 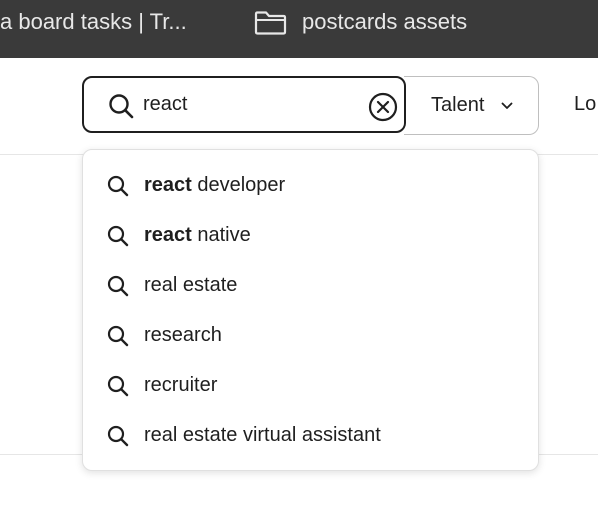 What do you see at coordinates (458, 105) in the screenshot?
I see `search-category-label: Talent` at bounding box center [458, 105].